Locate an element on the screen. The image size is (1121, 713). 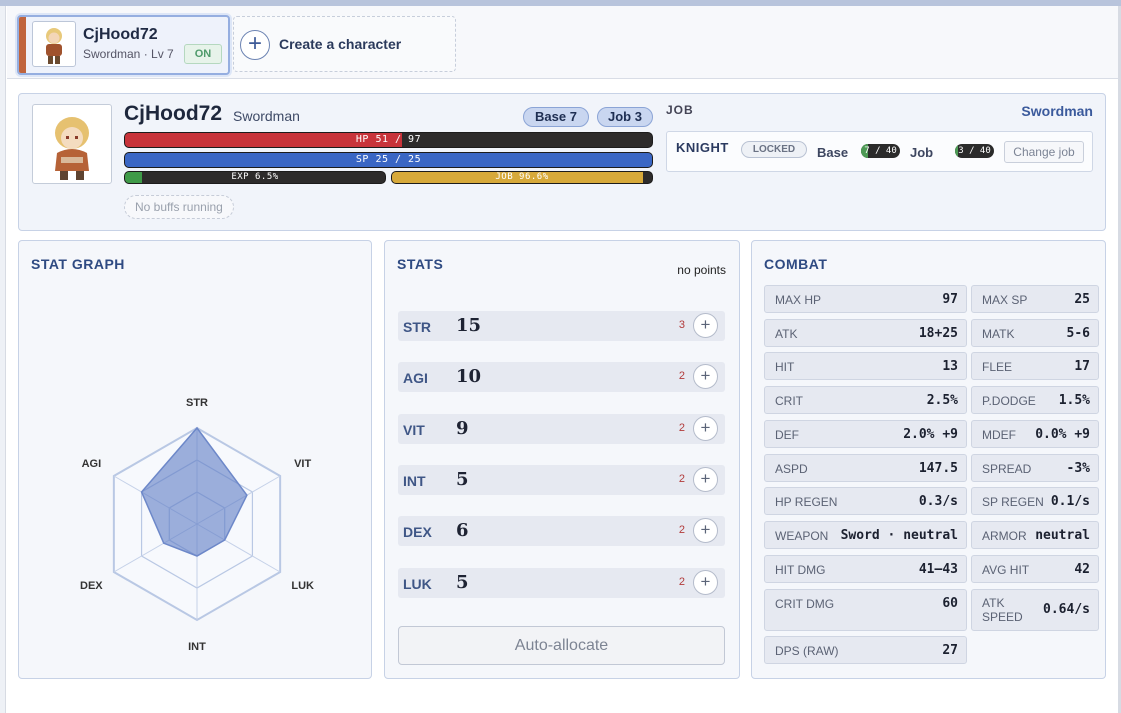
combat-label: FLEE is located at coordinates (997, 367).